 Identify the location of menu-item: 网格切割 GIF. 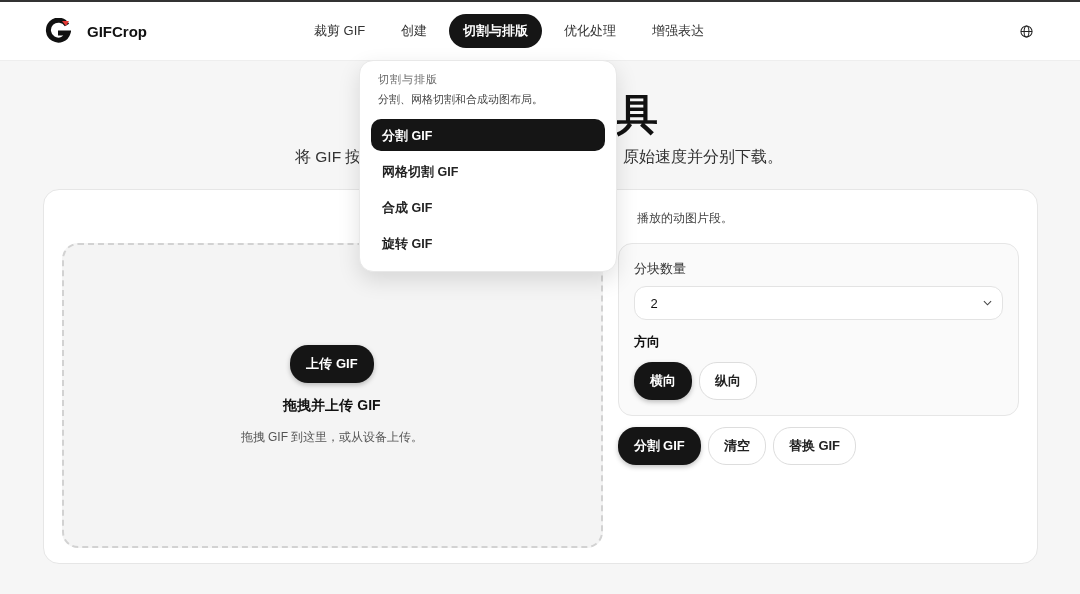
(488, 171).